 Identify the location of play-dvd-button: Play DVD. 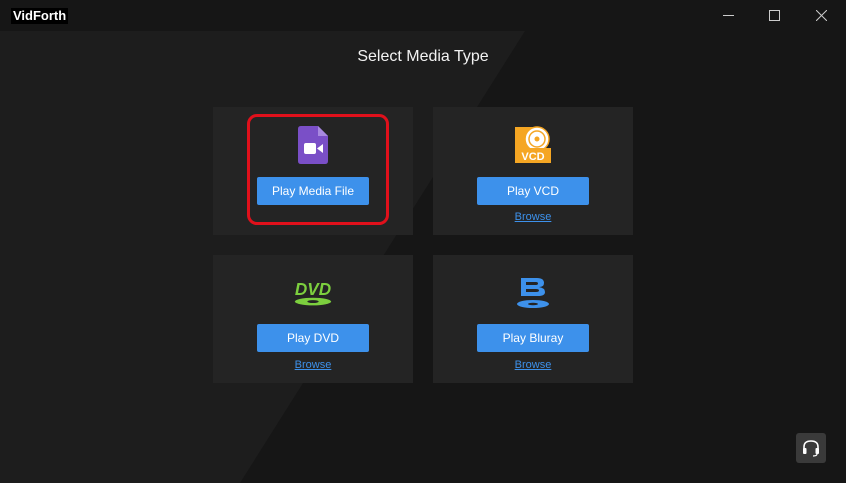
(313, 338).